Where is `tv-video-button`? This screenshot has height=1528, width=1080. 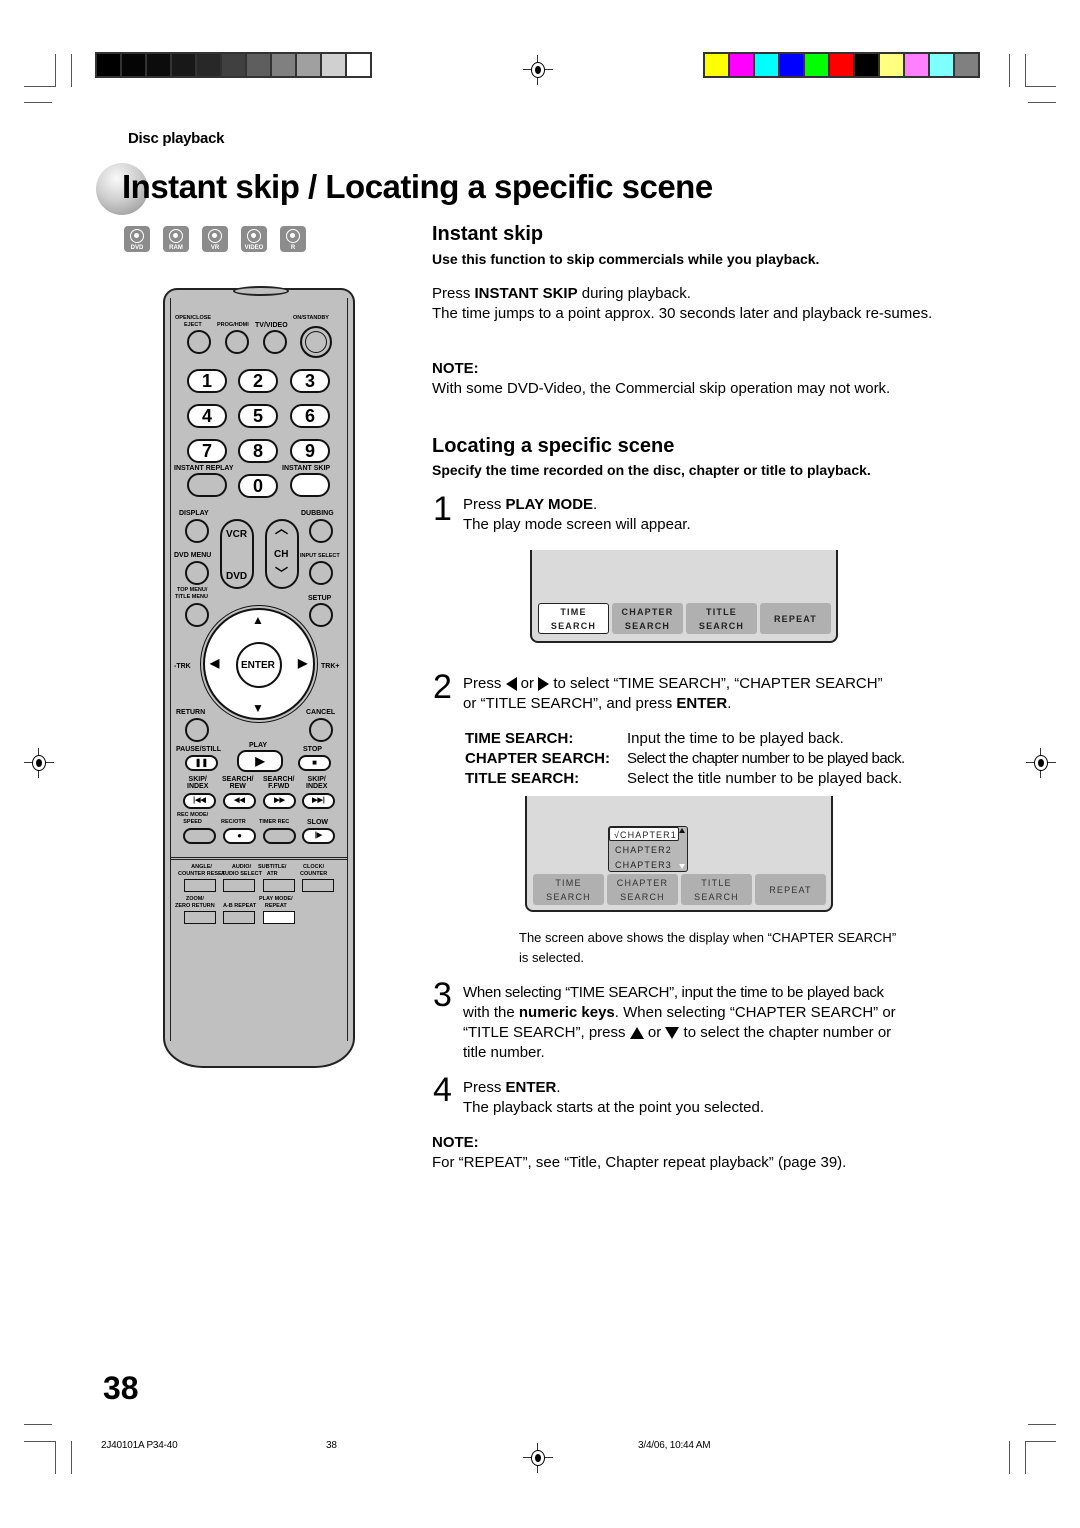 tv-video-button is located at coordinates (275, 342).